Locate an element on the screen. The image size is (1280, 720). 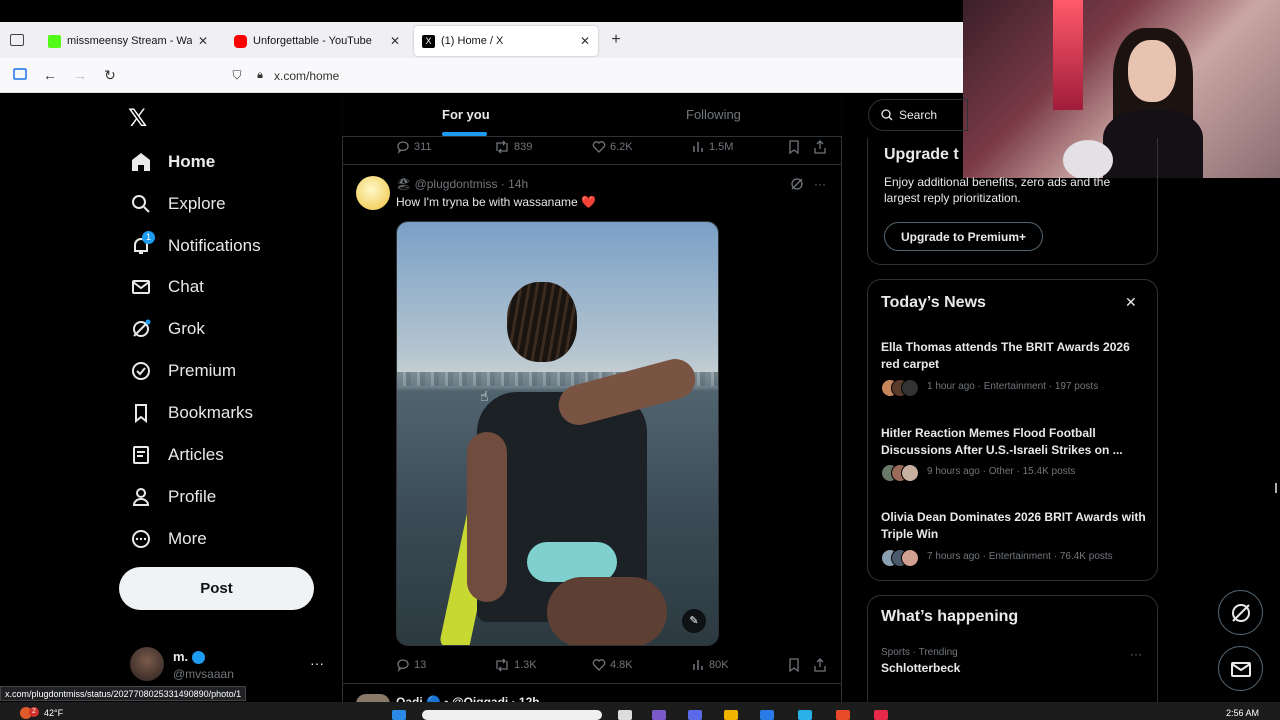
messages-fab-button is located at coordinates (1240, 668).